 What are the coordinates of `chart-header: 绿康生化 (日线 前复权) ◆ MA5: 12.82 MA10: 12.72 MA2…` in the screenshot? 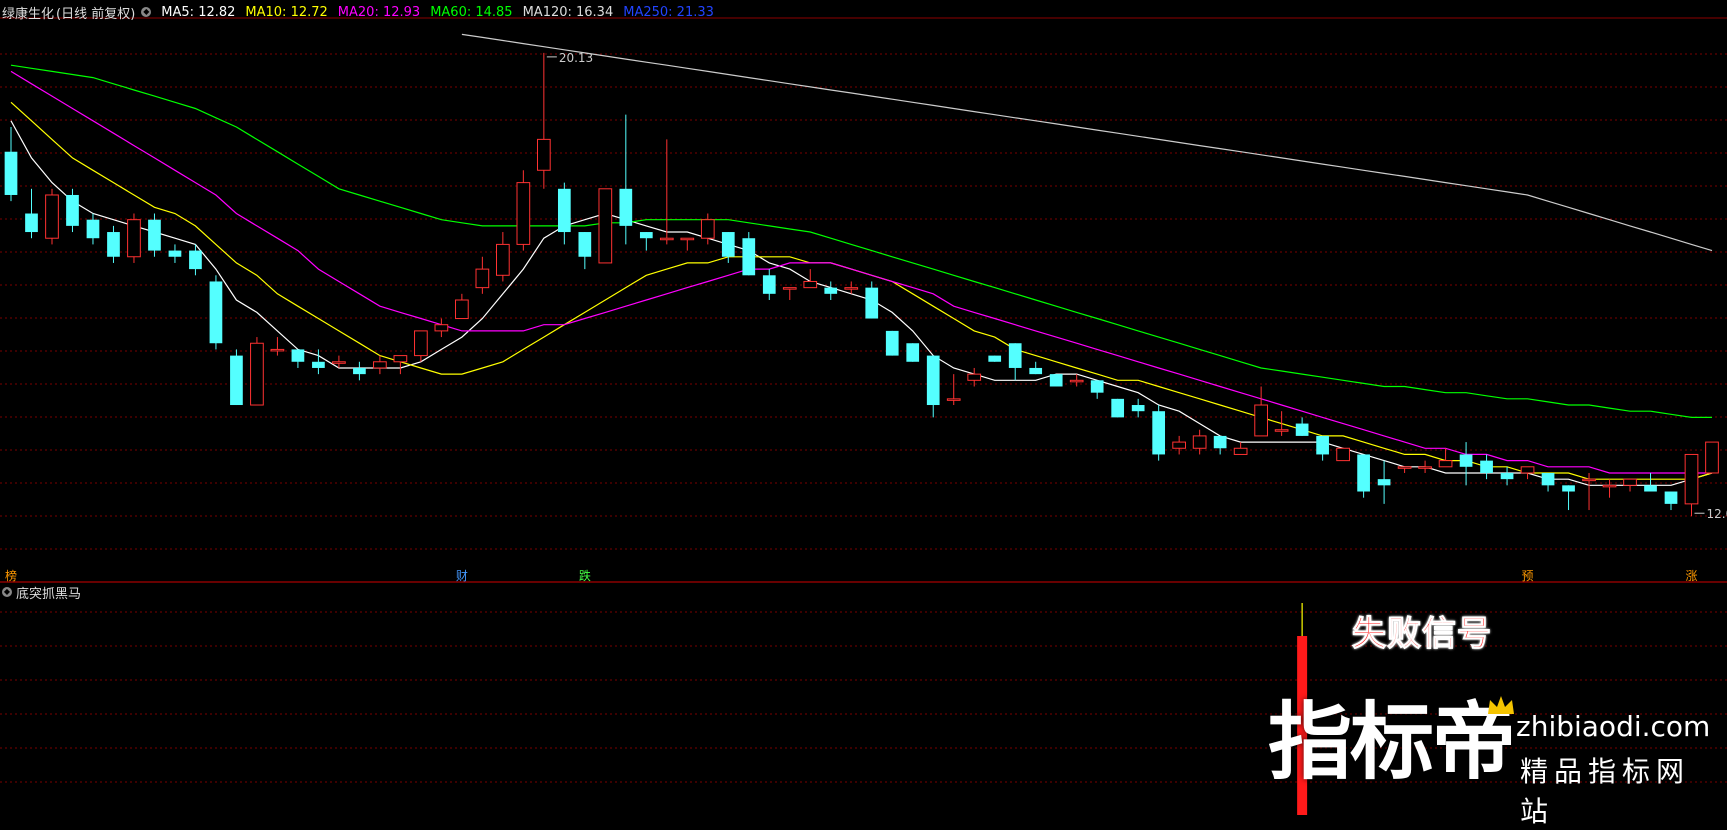 It's located at (357, 12).